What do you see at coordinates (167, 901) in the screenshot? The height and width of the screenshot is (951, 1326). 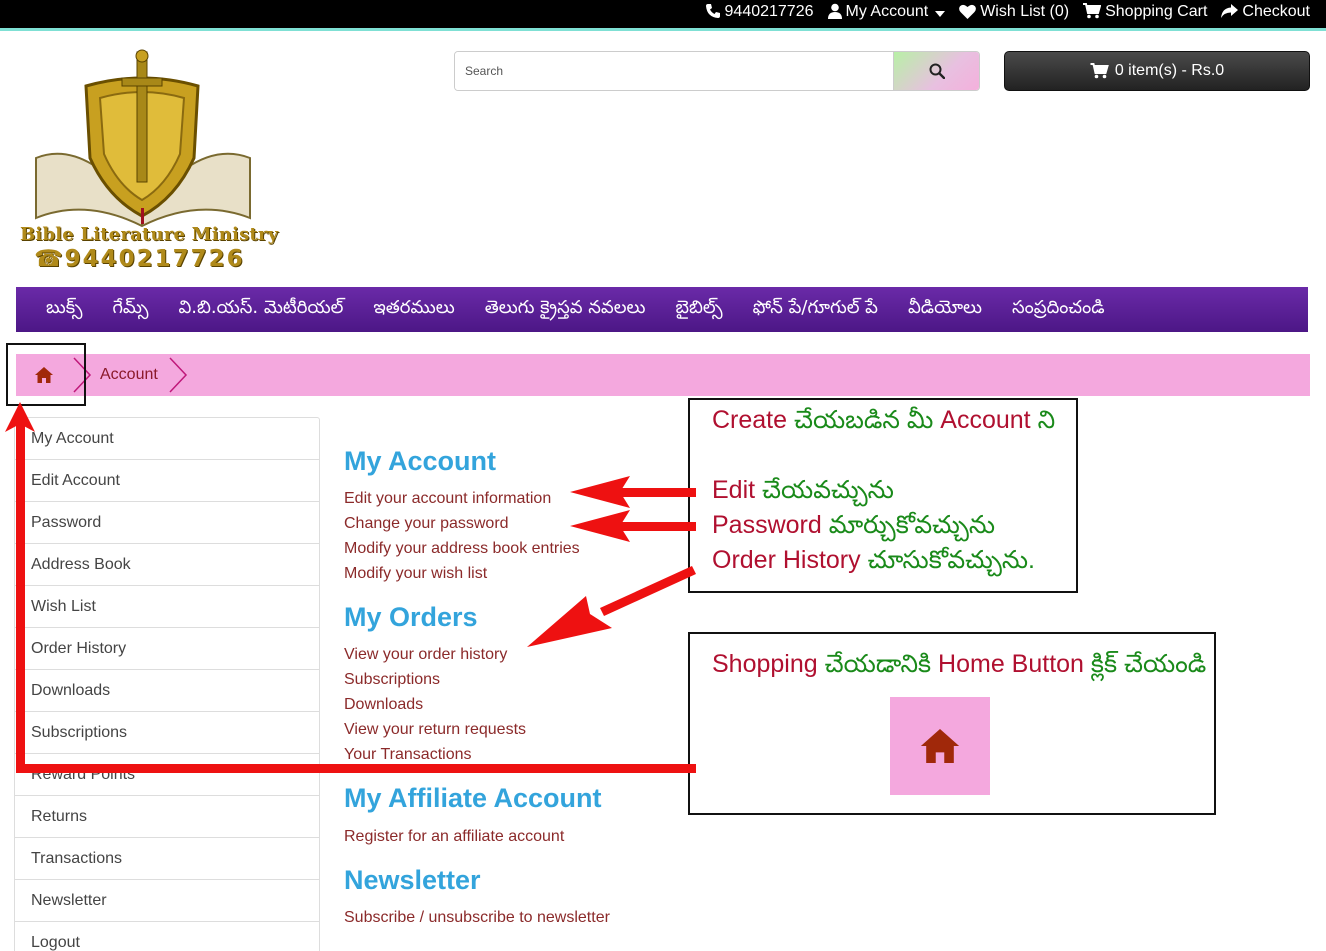 I see `sidebar-item-newsletter: Newsletter` at bounding box center [167, 901].